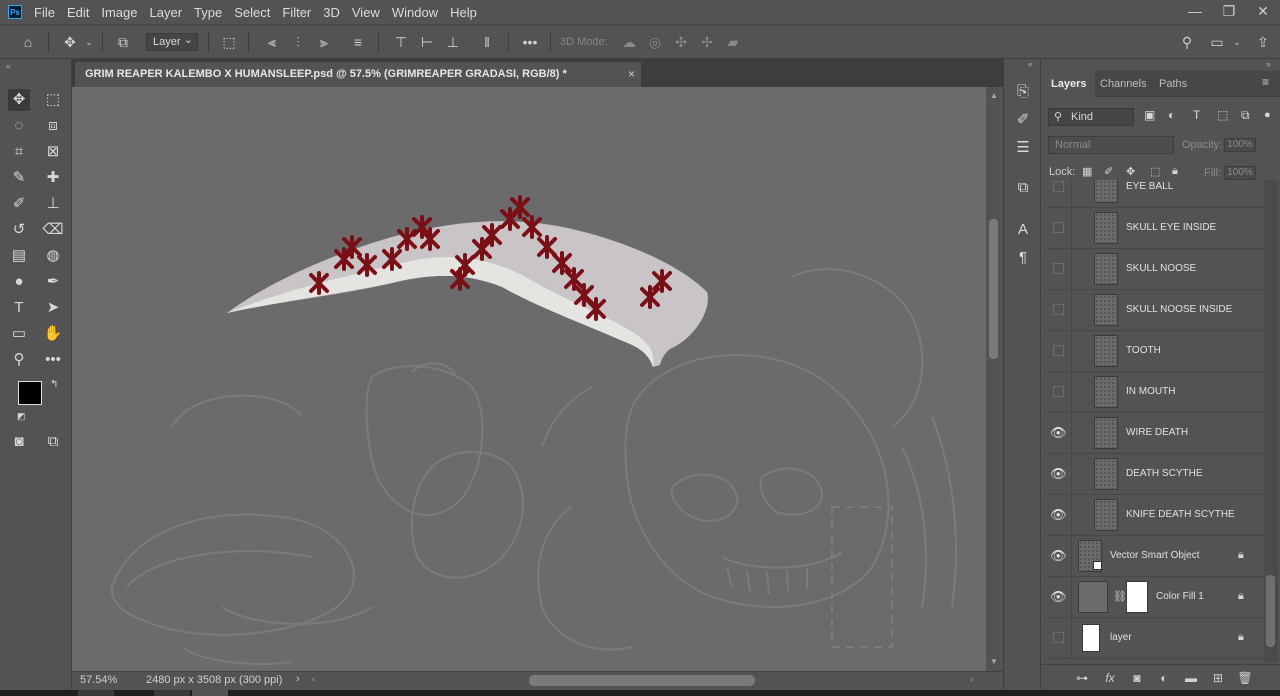  What do you see at coordinates (1268, 64) in the screenshot?
I see `expand-icon: »` at bounding box center [1268, 64].